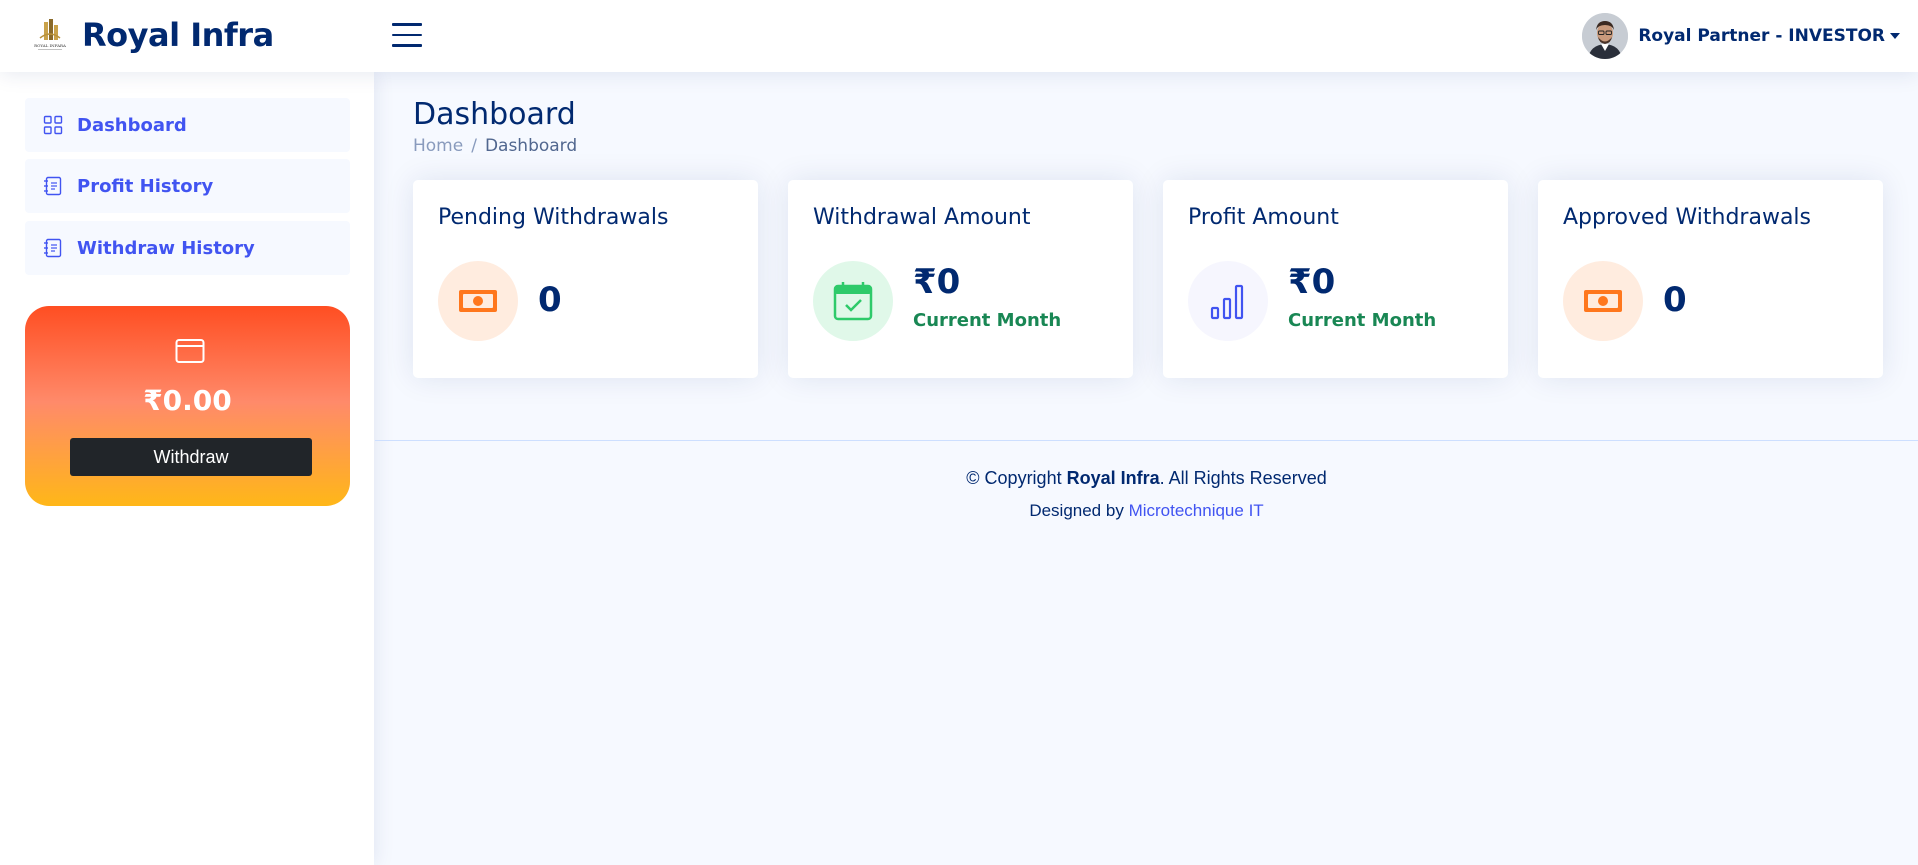 This screenshot has width=1918, height=865. Describe the element at coordinates (494, 114) in the screenshot. I see `page-title: Dashboard` at that location.